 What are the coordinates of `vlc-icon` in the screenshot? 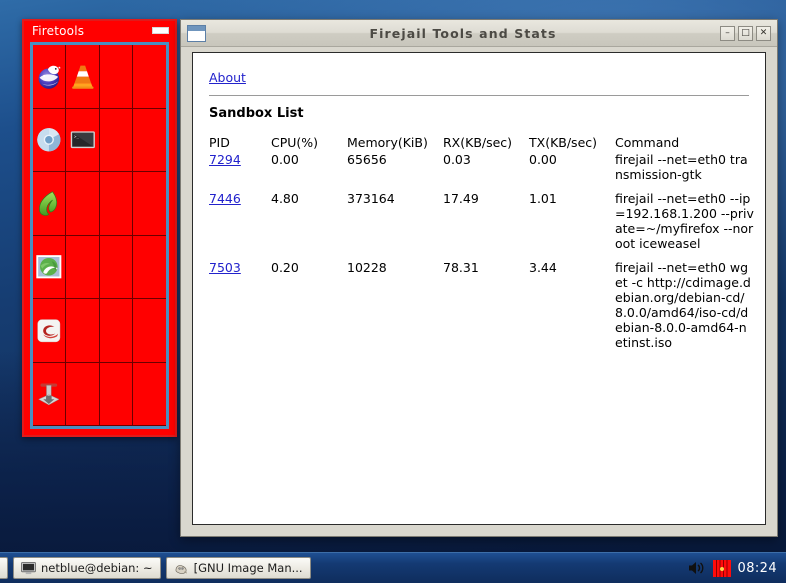 It's located at (82, 77).